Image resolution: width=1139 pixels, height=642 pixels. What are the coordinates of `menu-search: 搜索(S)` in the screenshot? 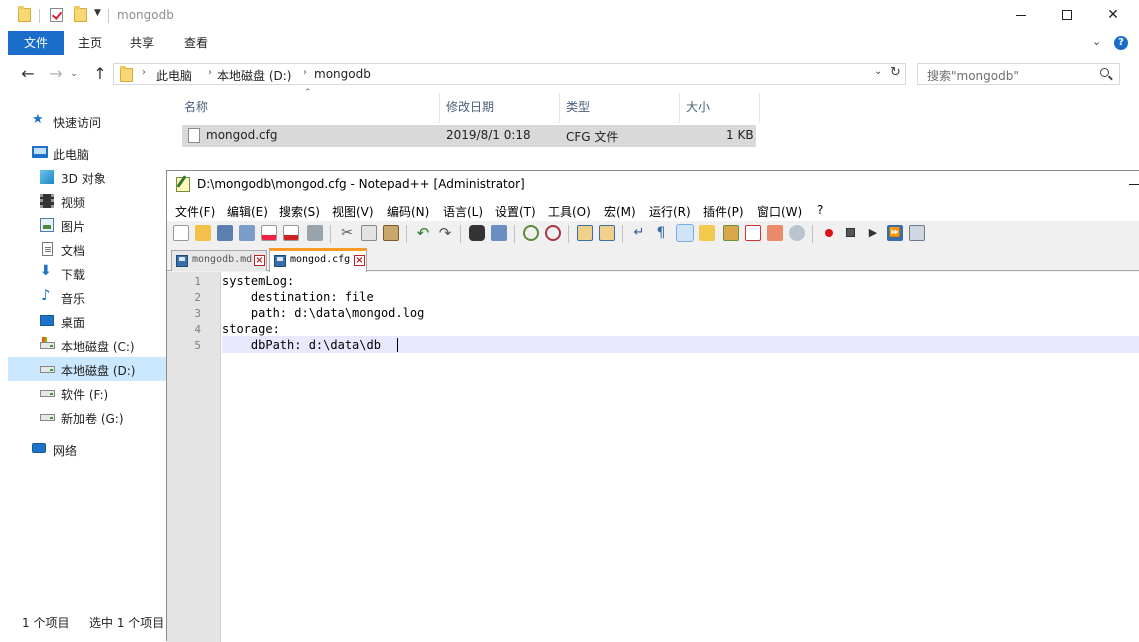 It's located at (299, 211).